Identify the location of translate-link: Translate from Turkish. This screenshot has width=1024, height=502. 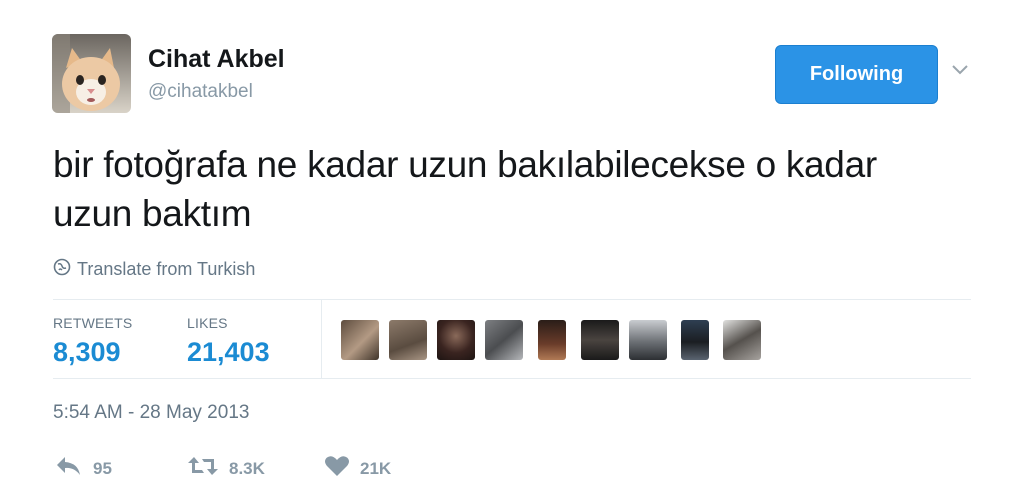
(154, 269).